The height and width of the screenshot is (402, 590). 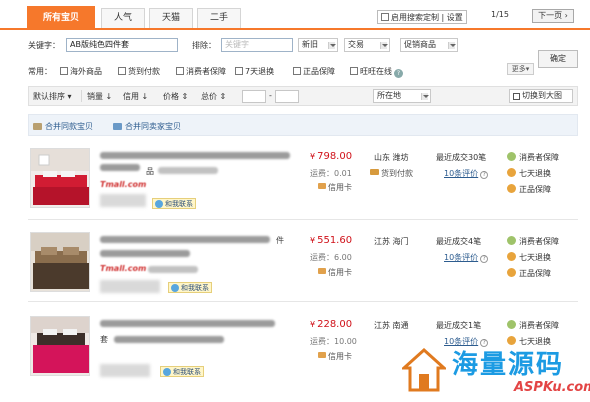 What do you see at coordinates (391, 325) in the screenshot?
I see `seller-location: 江苏 南通` at bounding box center [391, 325].